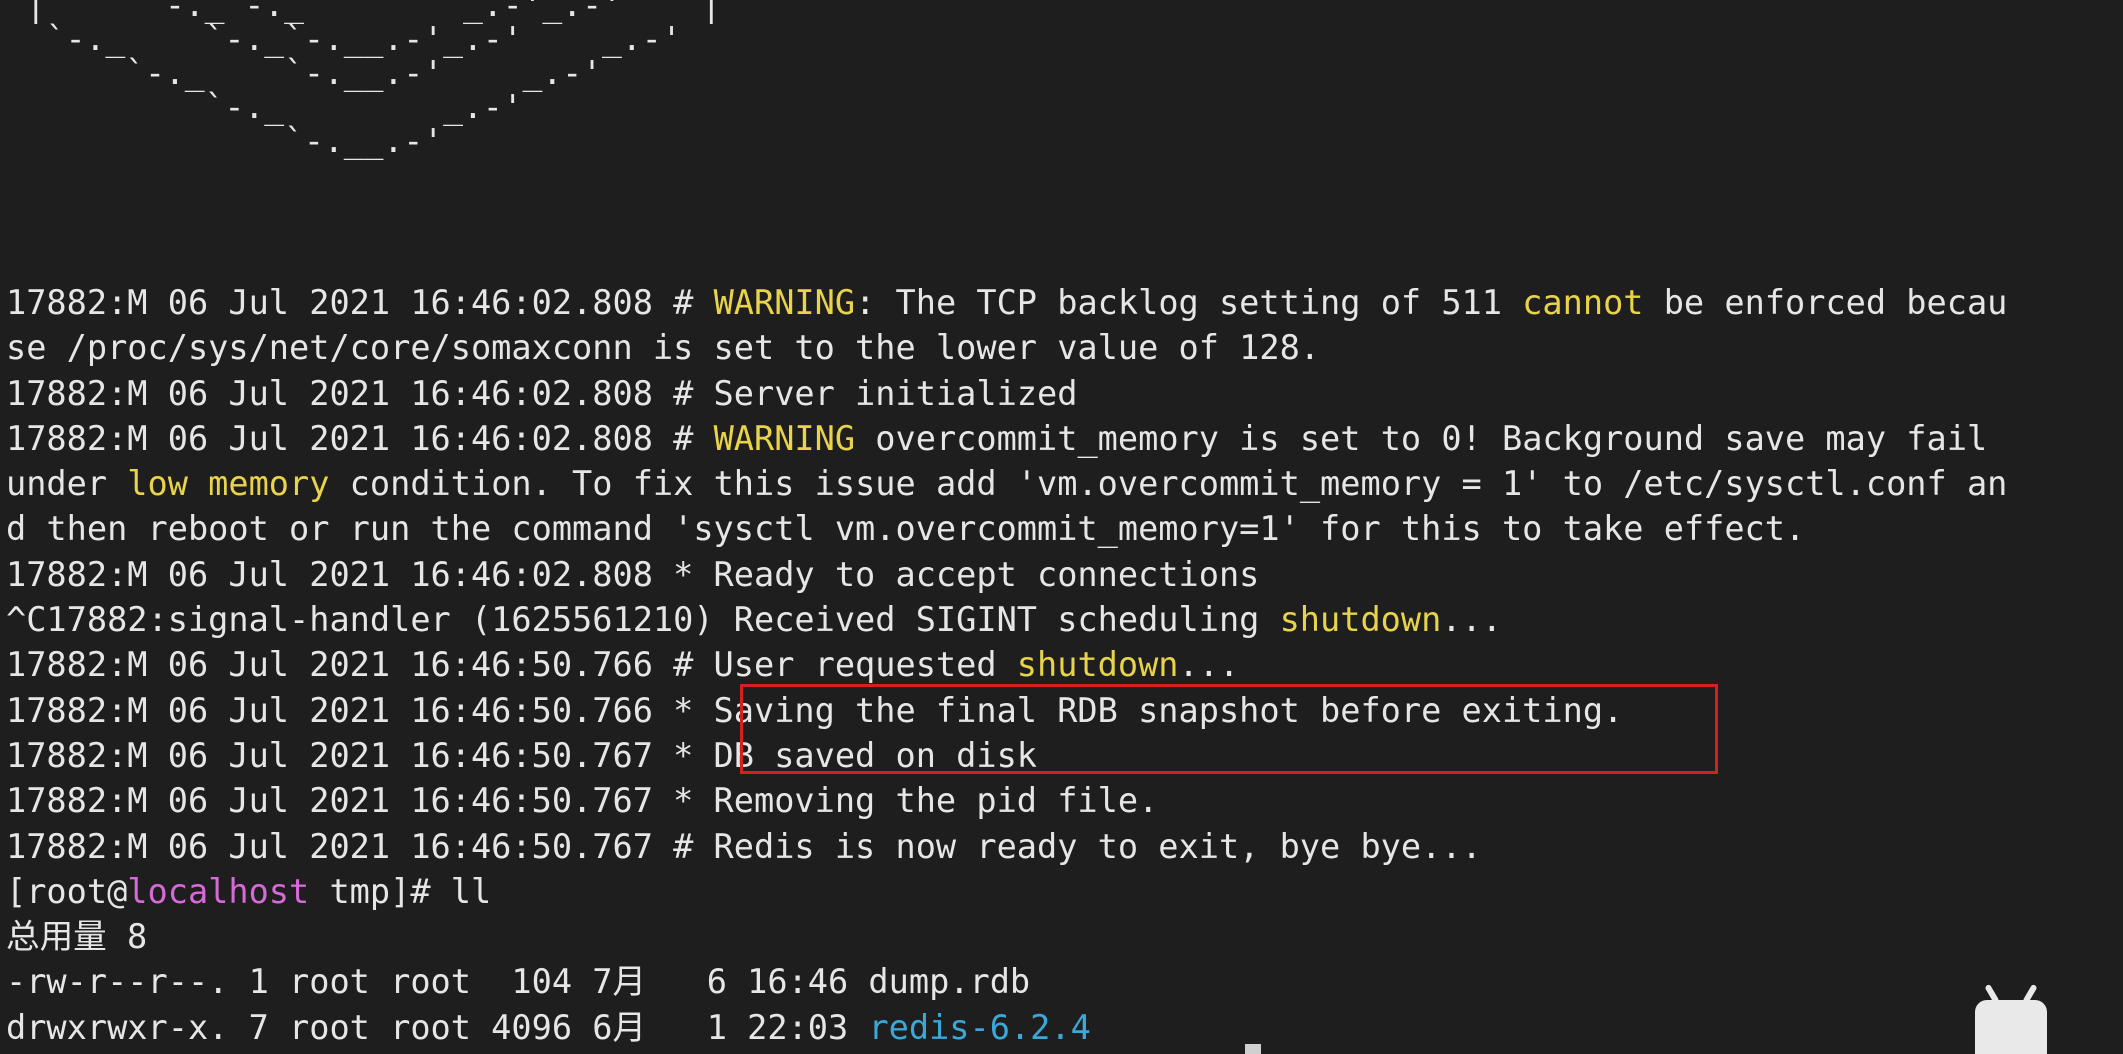 This screenshot has width=2123, height=1054. What do you see at coordinates (225, 140) in the screenshot?
I see `ascii-logo-line: `-.__.-'` at bounding box center [225, 140].